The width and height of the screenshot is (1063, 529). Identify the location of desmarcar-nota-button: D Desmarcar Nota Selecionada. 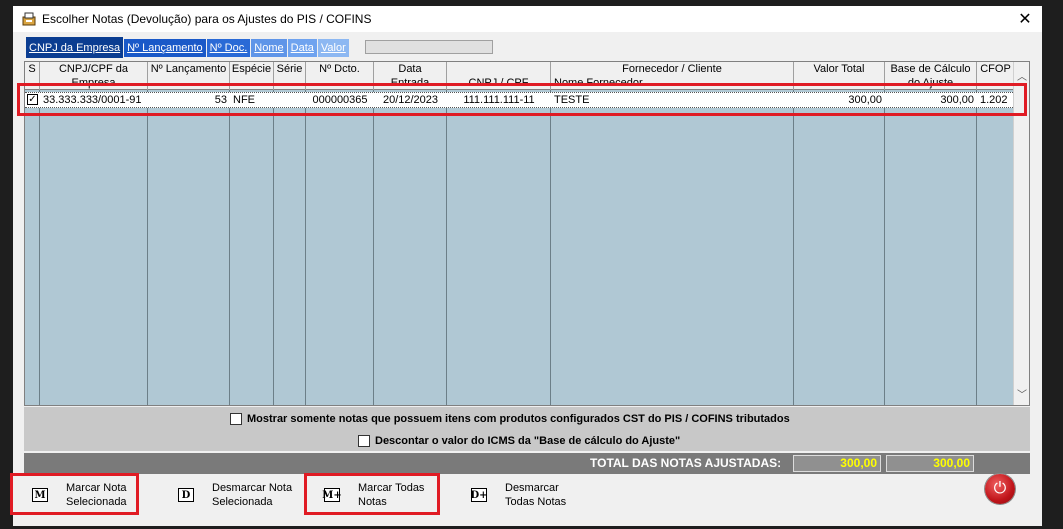
(235, 495).